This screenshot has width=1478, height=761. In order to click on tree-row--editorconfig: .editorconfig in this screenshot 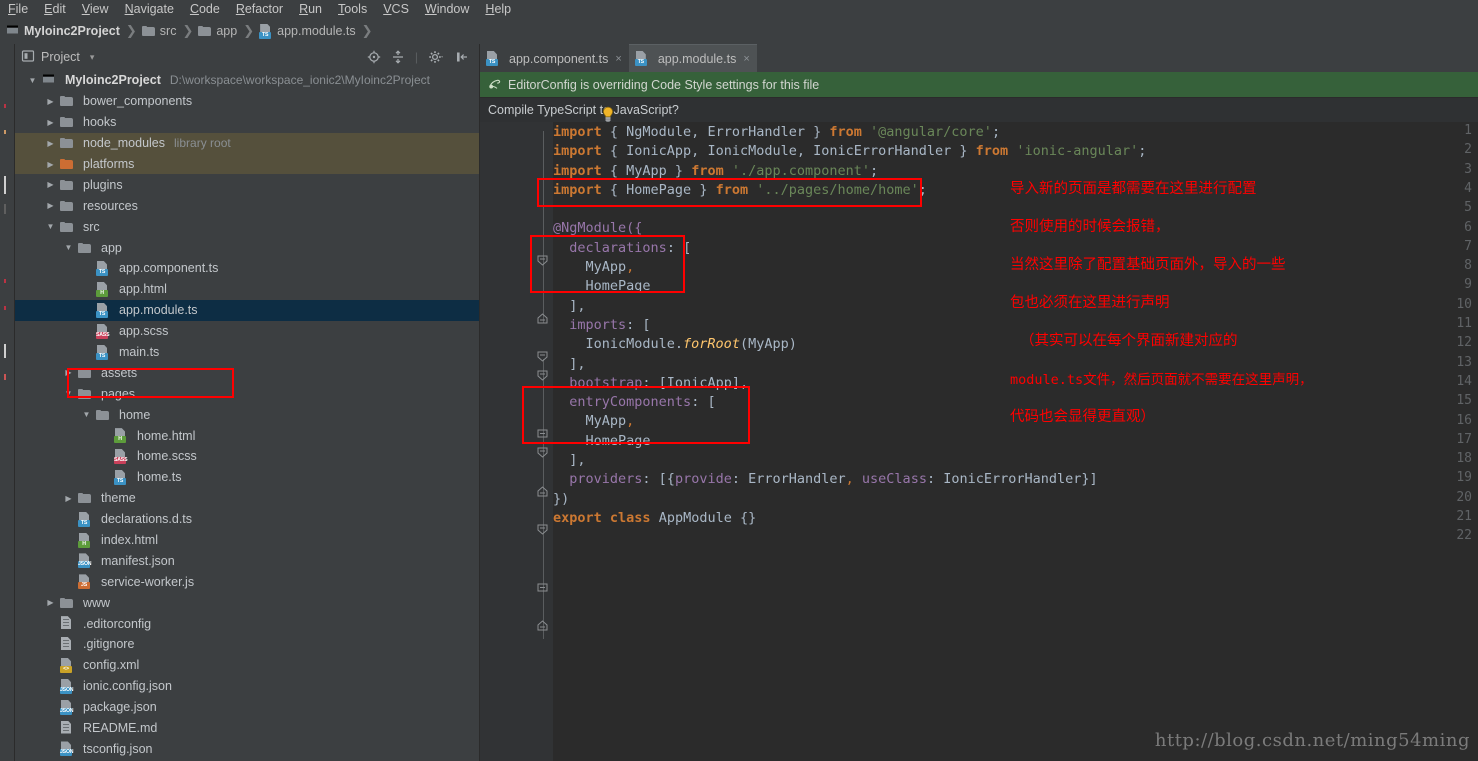, I will do `click(247, 623)`.